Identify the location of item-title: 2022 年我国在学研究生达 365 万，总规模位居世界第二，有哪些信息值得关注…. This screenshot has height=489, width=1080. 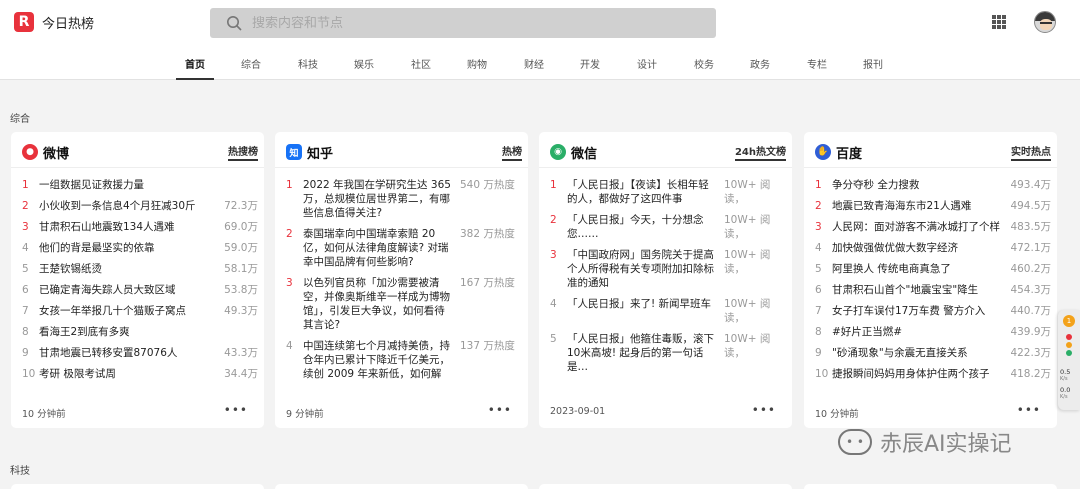
(378, 199).